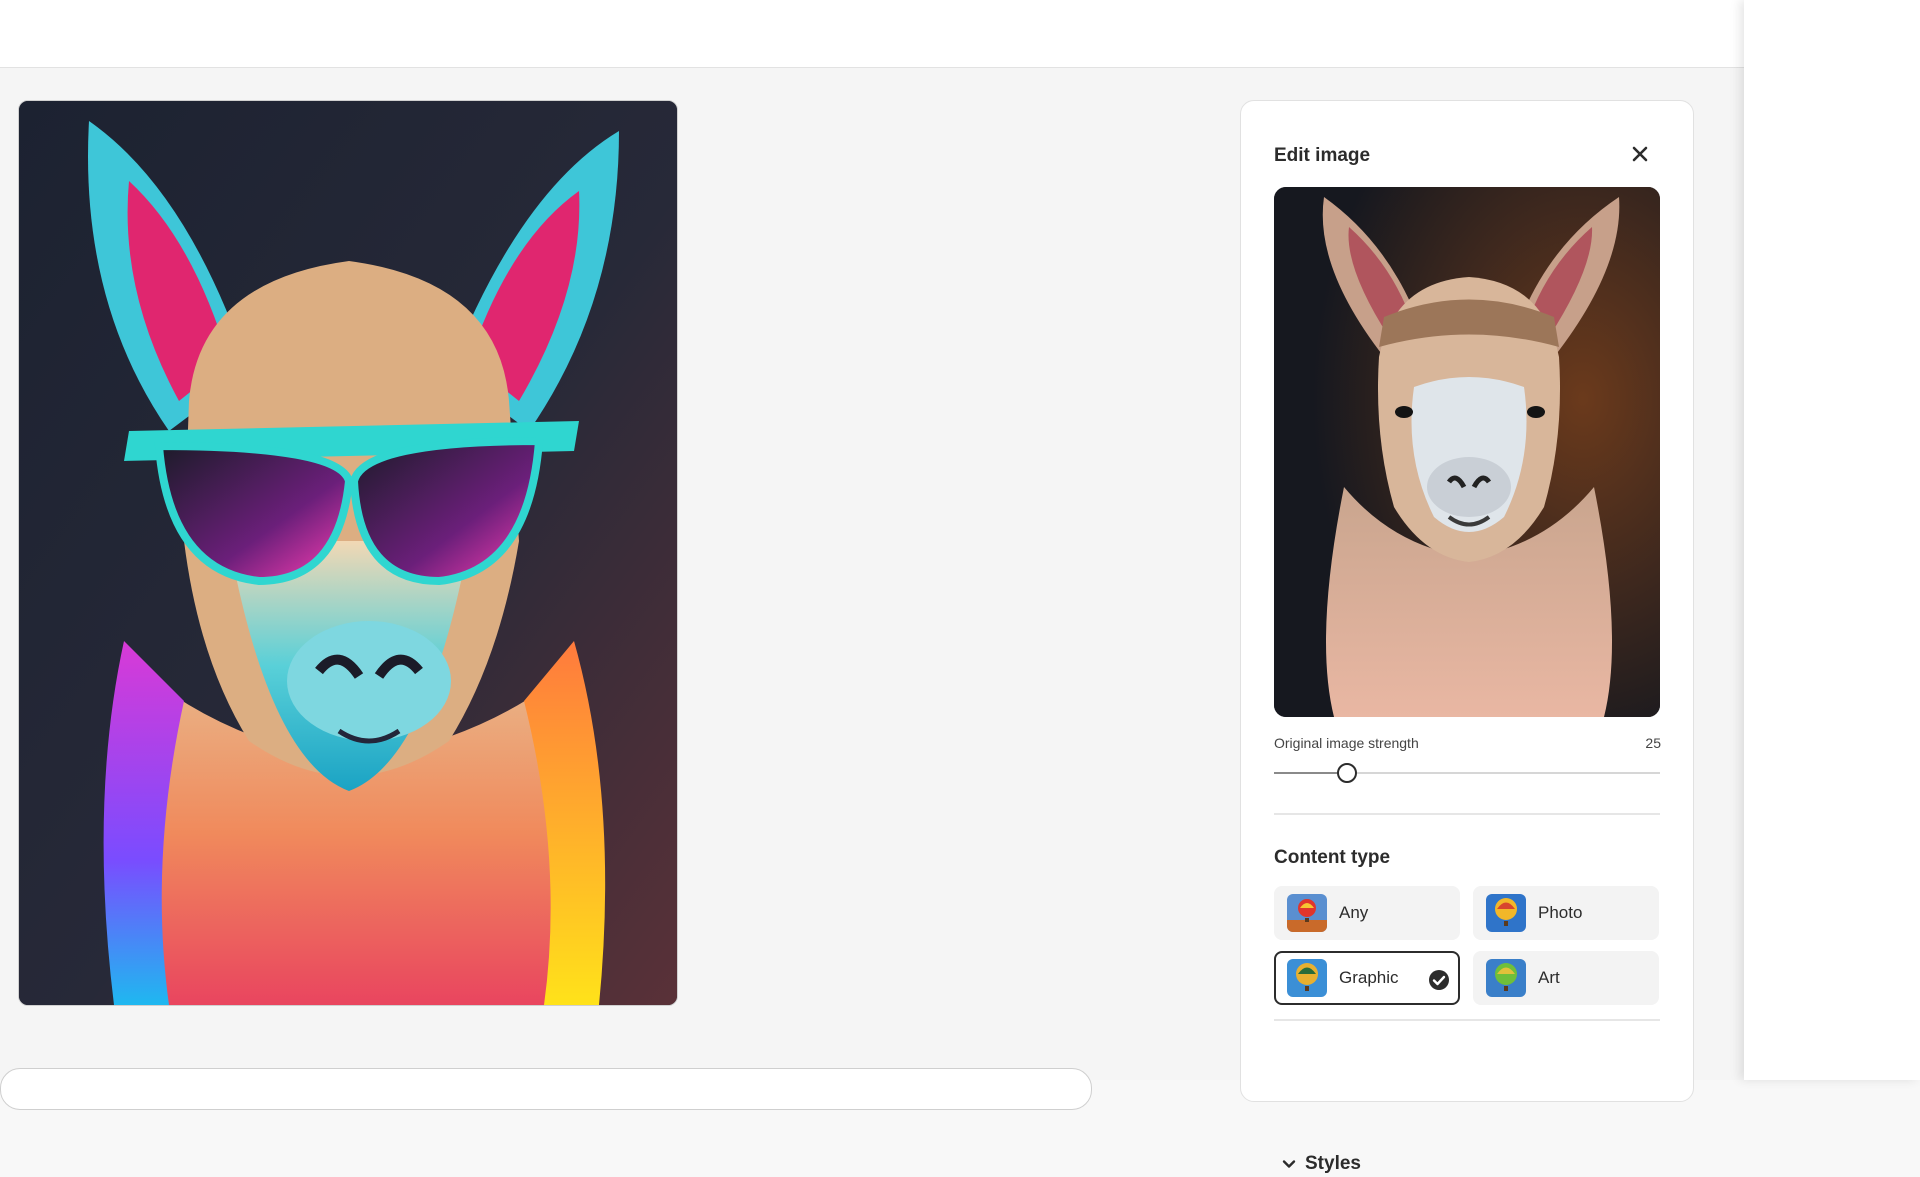  I want to click on option-label: Graphic, so click(1369, 977).